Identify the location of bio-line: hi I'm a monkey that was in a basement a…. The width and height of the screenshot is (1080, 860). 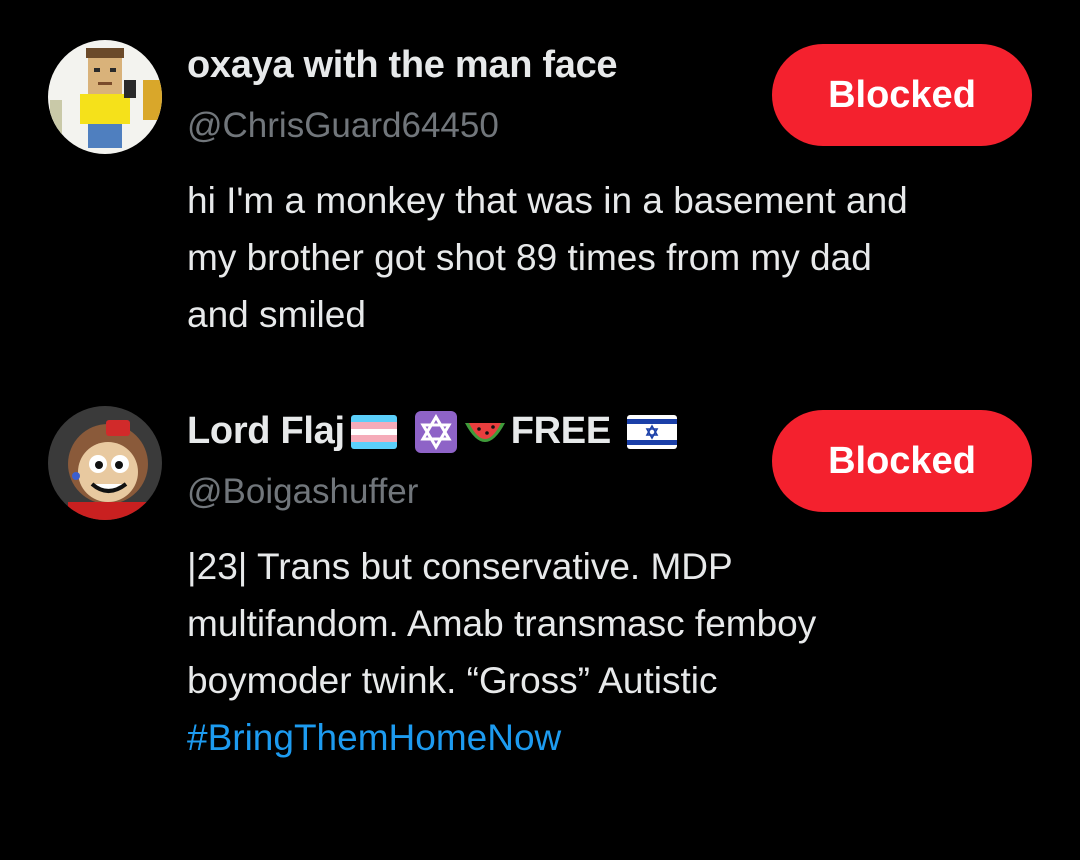
(547, 200).